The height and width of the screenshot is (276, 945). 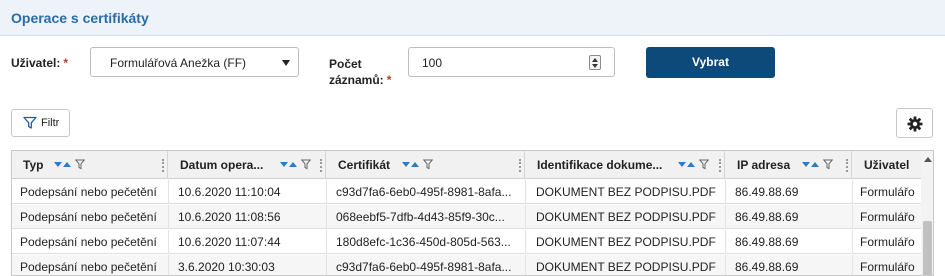 What do you see at coordinates (472, 18) in the screenshot?
I see `panel-header: Operace s certifikáty` at bounding box center [472, 18].